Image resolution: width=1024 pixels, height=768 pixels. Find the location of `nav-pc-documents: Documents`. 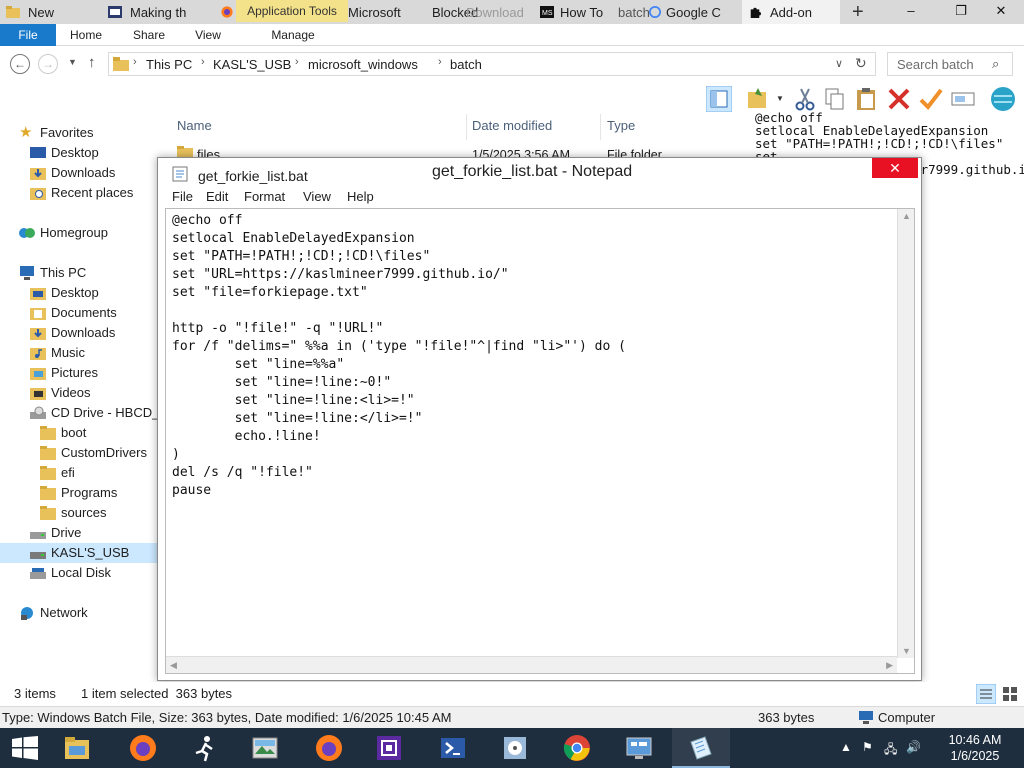

nav-pc-documents: Documents is located at coordinates (58, 313).